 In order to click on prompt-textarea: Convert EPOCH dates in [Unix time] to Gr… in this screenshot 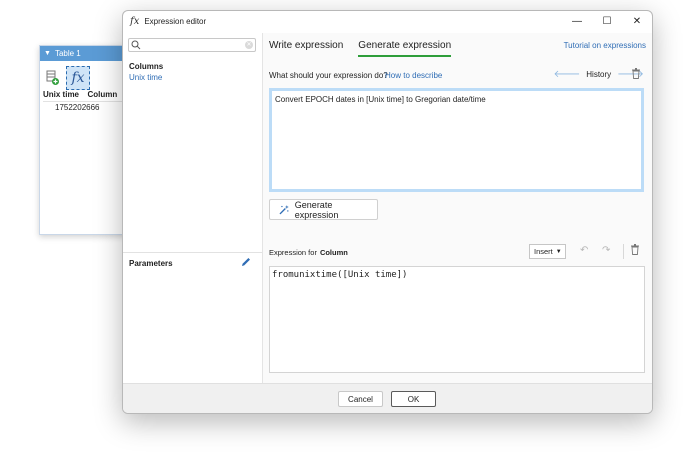, I will do `click(456, 140)`.